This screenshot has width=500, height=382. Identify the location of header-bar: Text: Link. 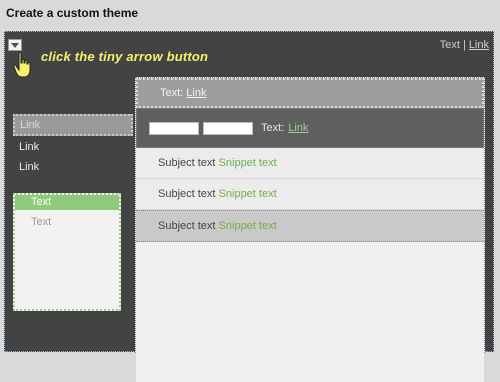
(310, 93).